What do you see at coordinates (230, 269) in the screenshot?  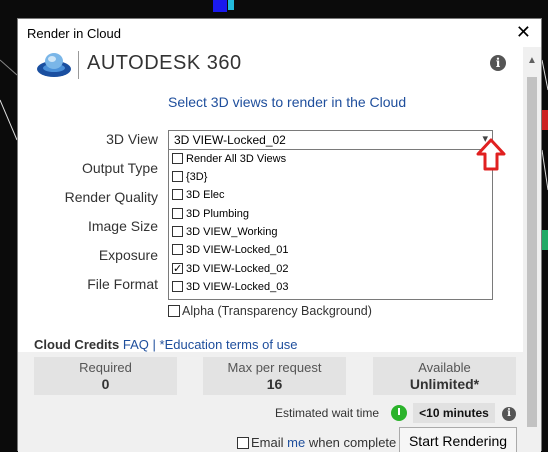 I see `list-item: 3D VIEW-Locked_02` at bounding box center [230, 269].